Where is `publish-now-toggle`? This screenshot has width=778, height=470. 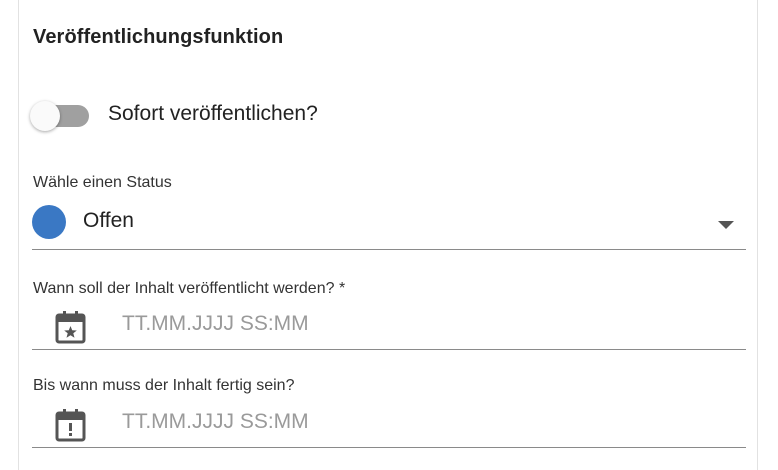 publish-now-toggle is located at coordinates (60, 116).